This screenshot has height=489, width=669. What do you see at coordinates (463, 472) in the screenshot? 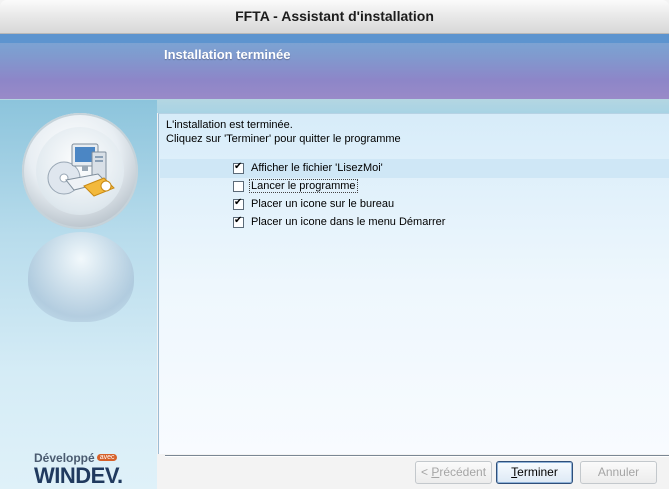
I see `previous-button-text: récédent` at bounding box center [463, 472].